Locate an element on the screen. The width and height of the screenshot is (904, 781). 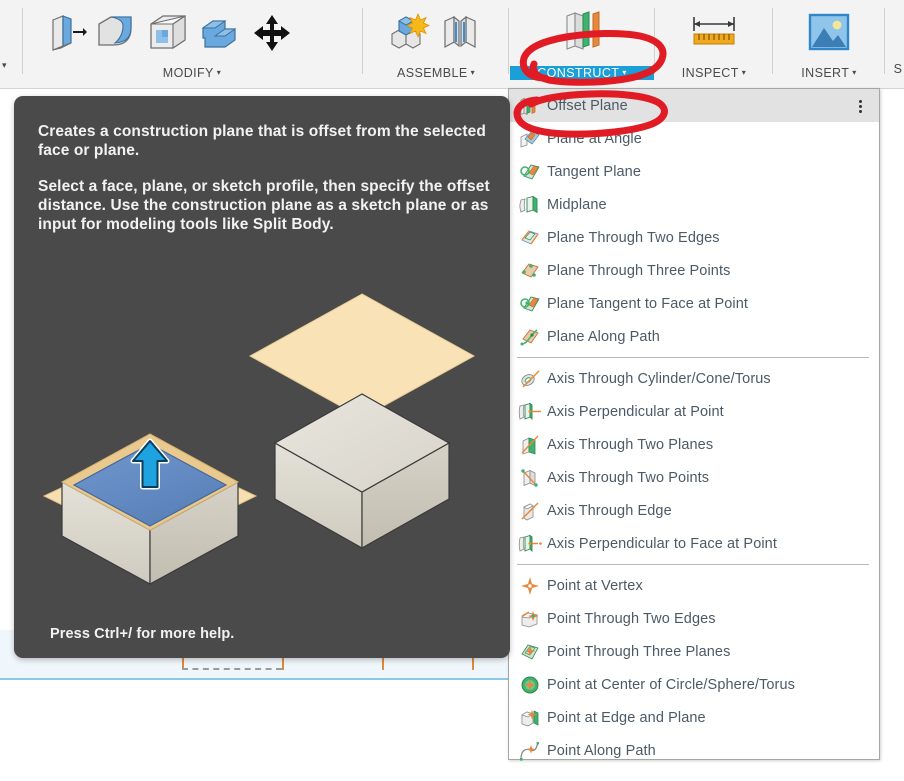
menu-item-offset-plane: Offset Plane is located at coordinates (694, 105).